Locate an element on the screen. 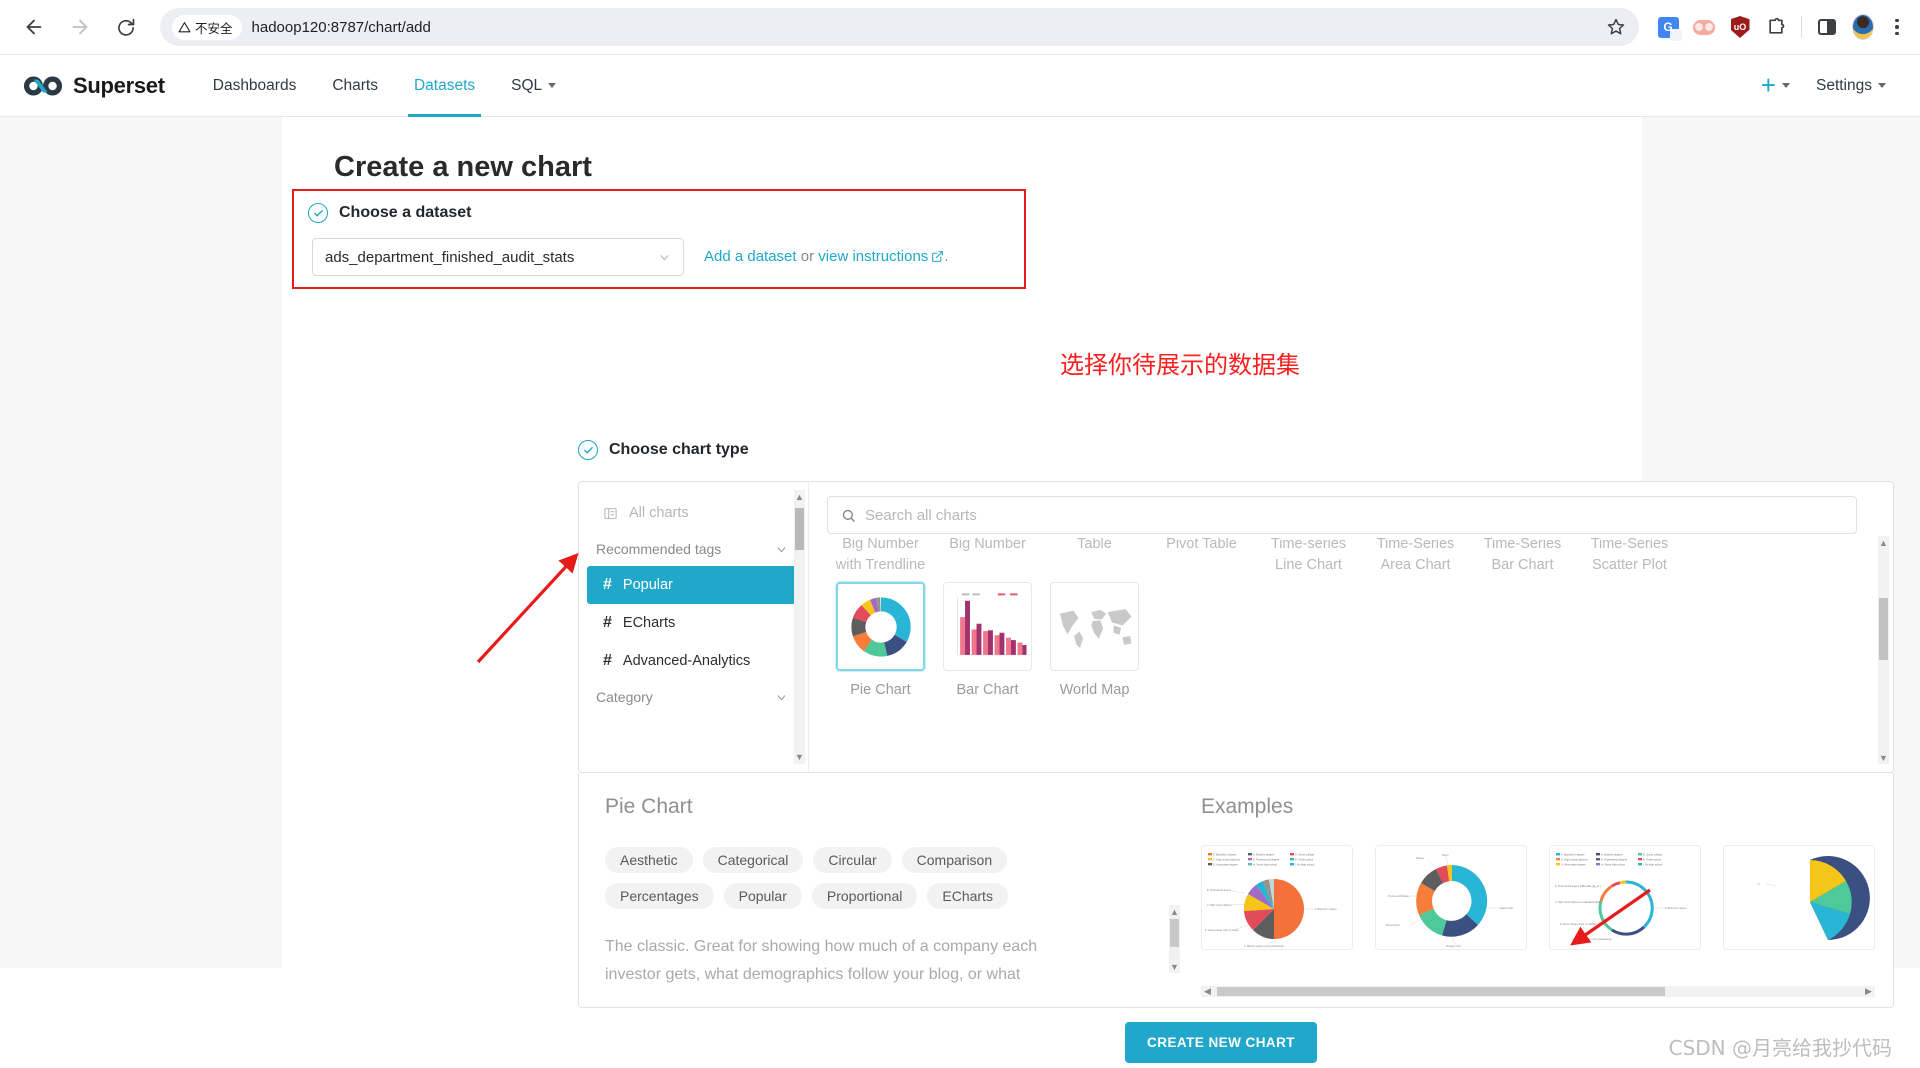  chart-option-pie-chart: Pie Chart is located at coordinates (880, 640).